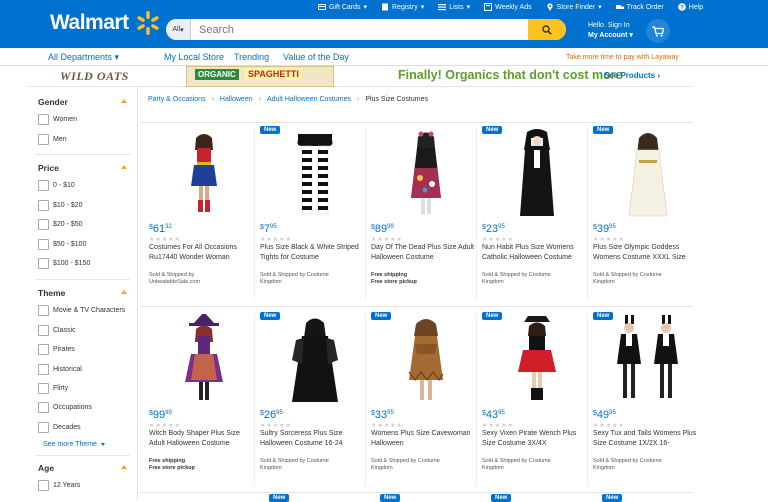  What do you see at coordinates (105, 23) in the screenshot?
I see `walmart-logo: Walmart` at bounding box center [105, 23].